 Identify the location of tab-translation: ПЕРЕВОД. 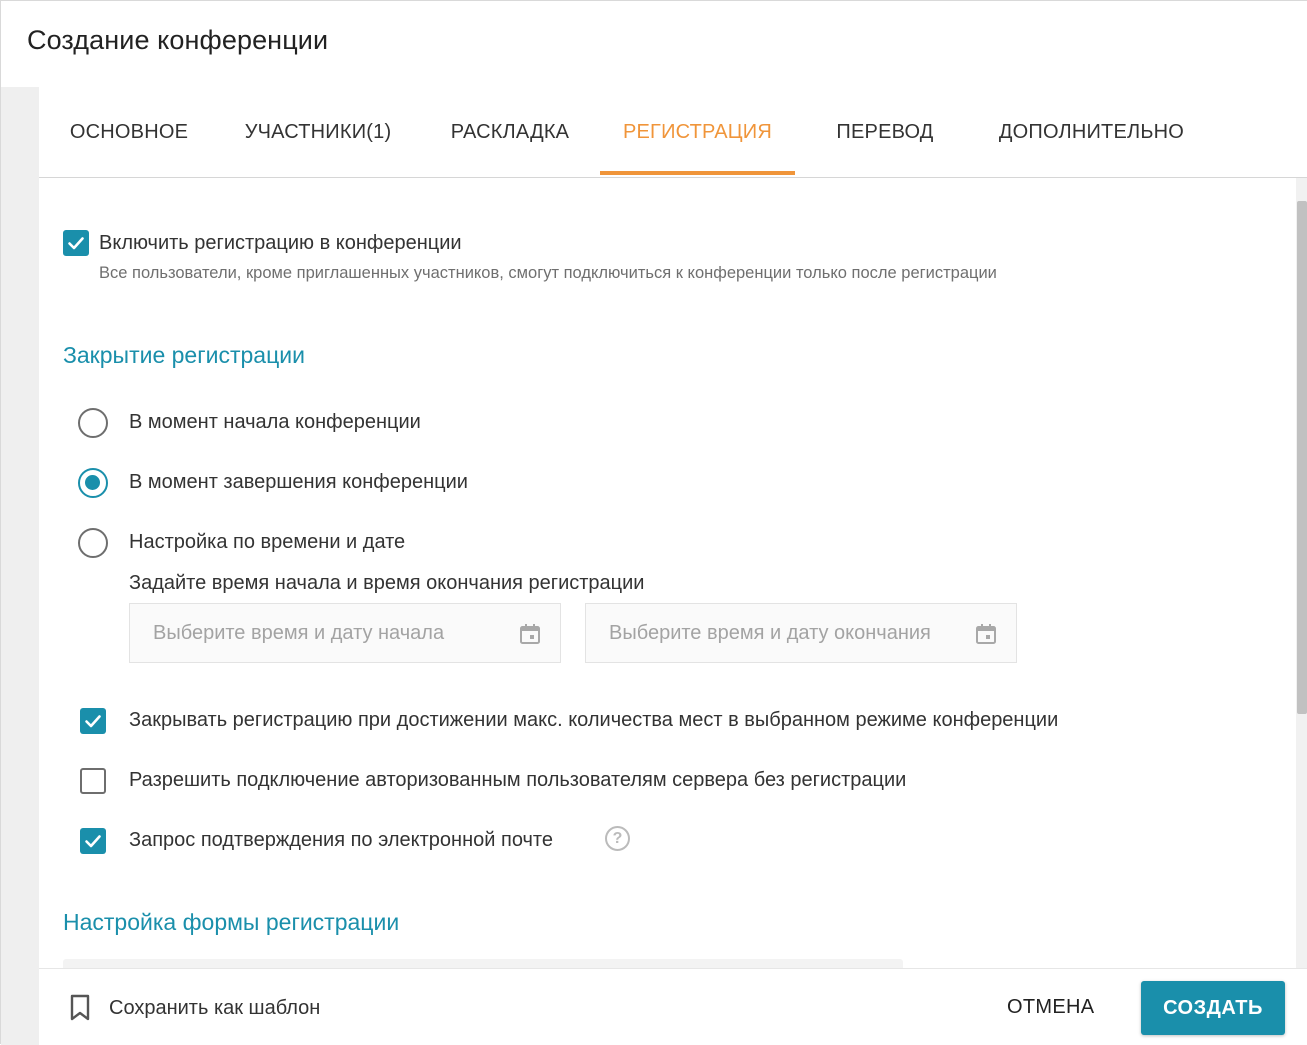
(885, 132).